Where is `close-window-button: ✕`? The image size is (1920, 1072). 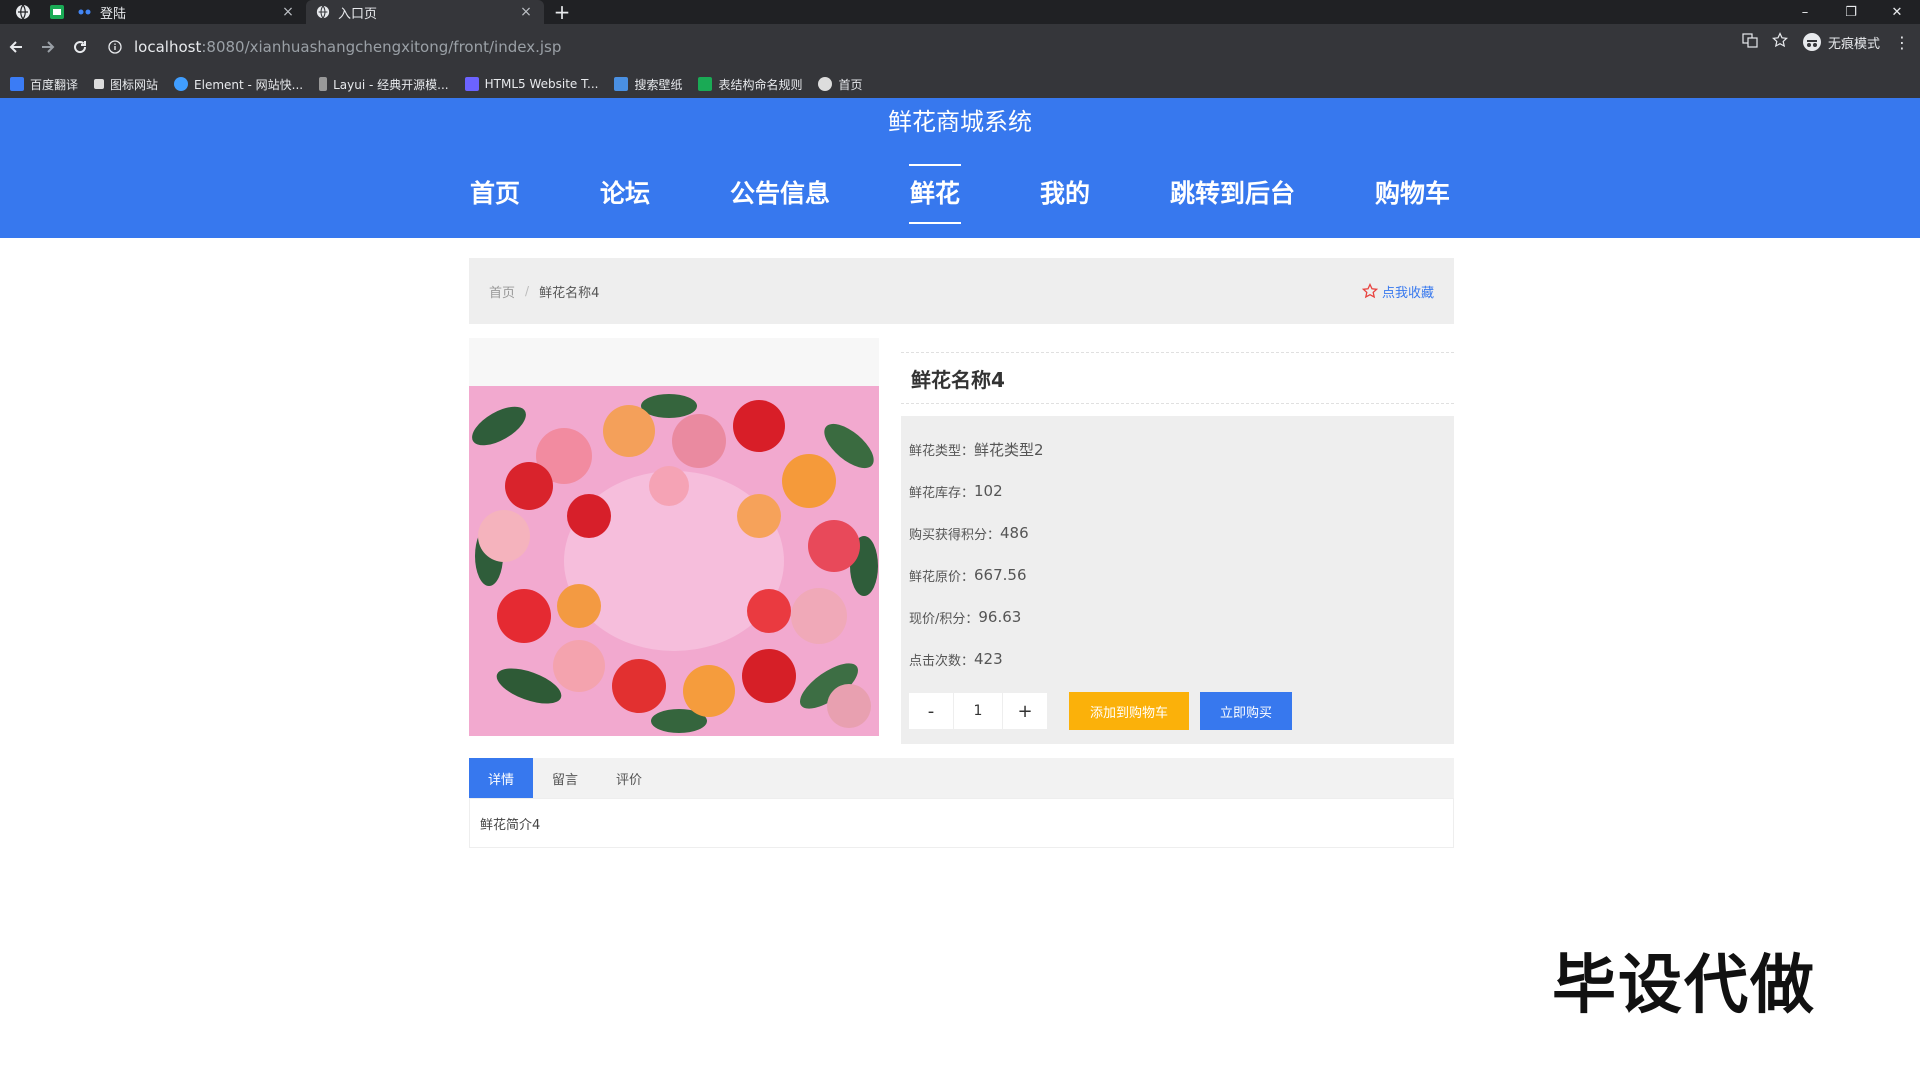 close-window-button: ✕ is located at coordinates (1897, 12).